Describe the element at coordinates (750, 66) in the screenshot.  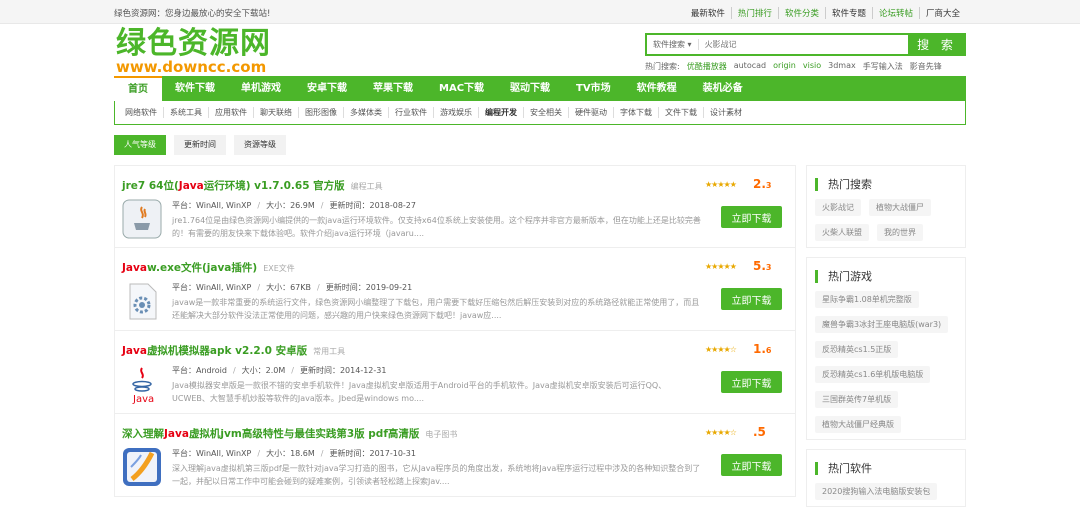
I see `hot-search-link: autocad` at that location.